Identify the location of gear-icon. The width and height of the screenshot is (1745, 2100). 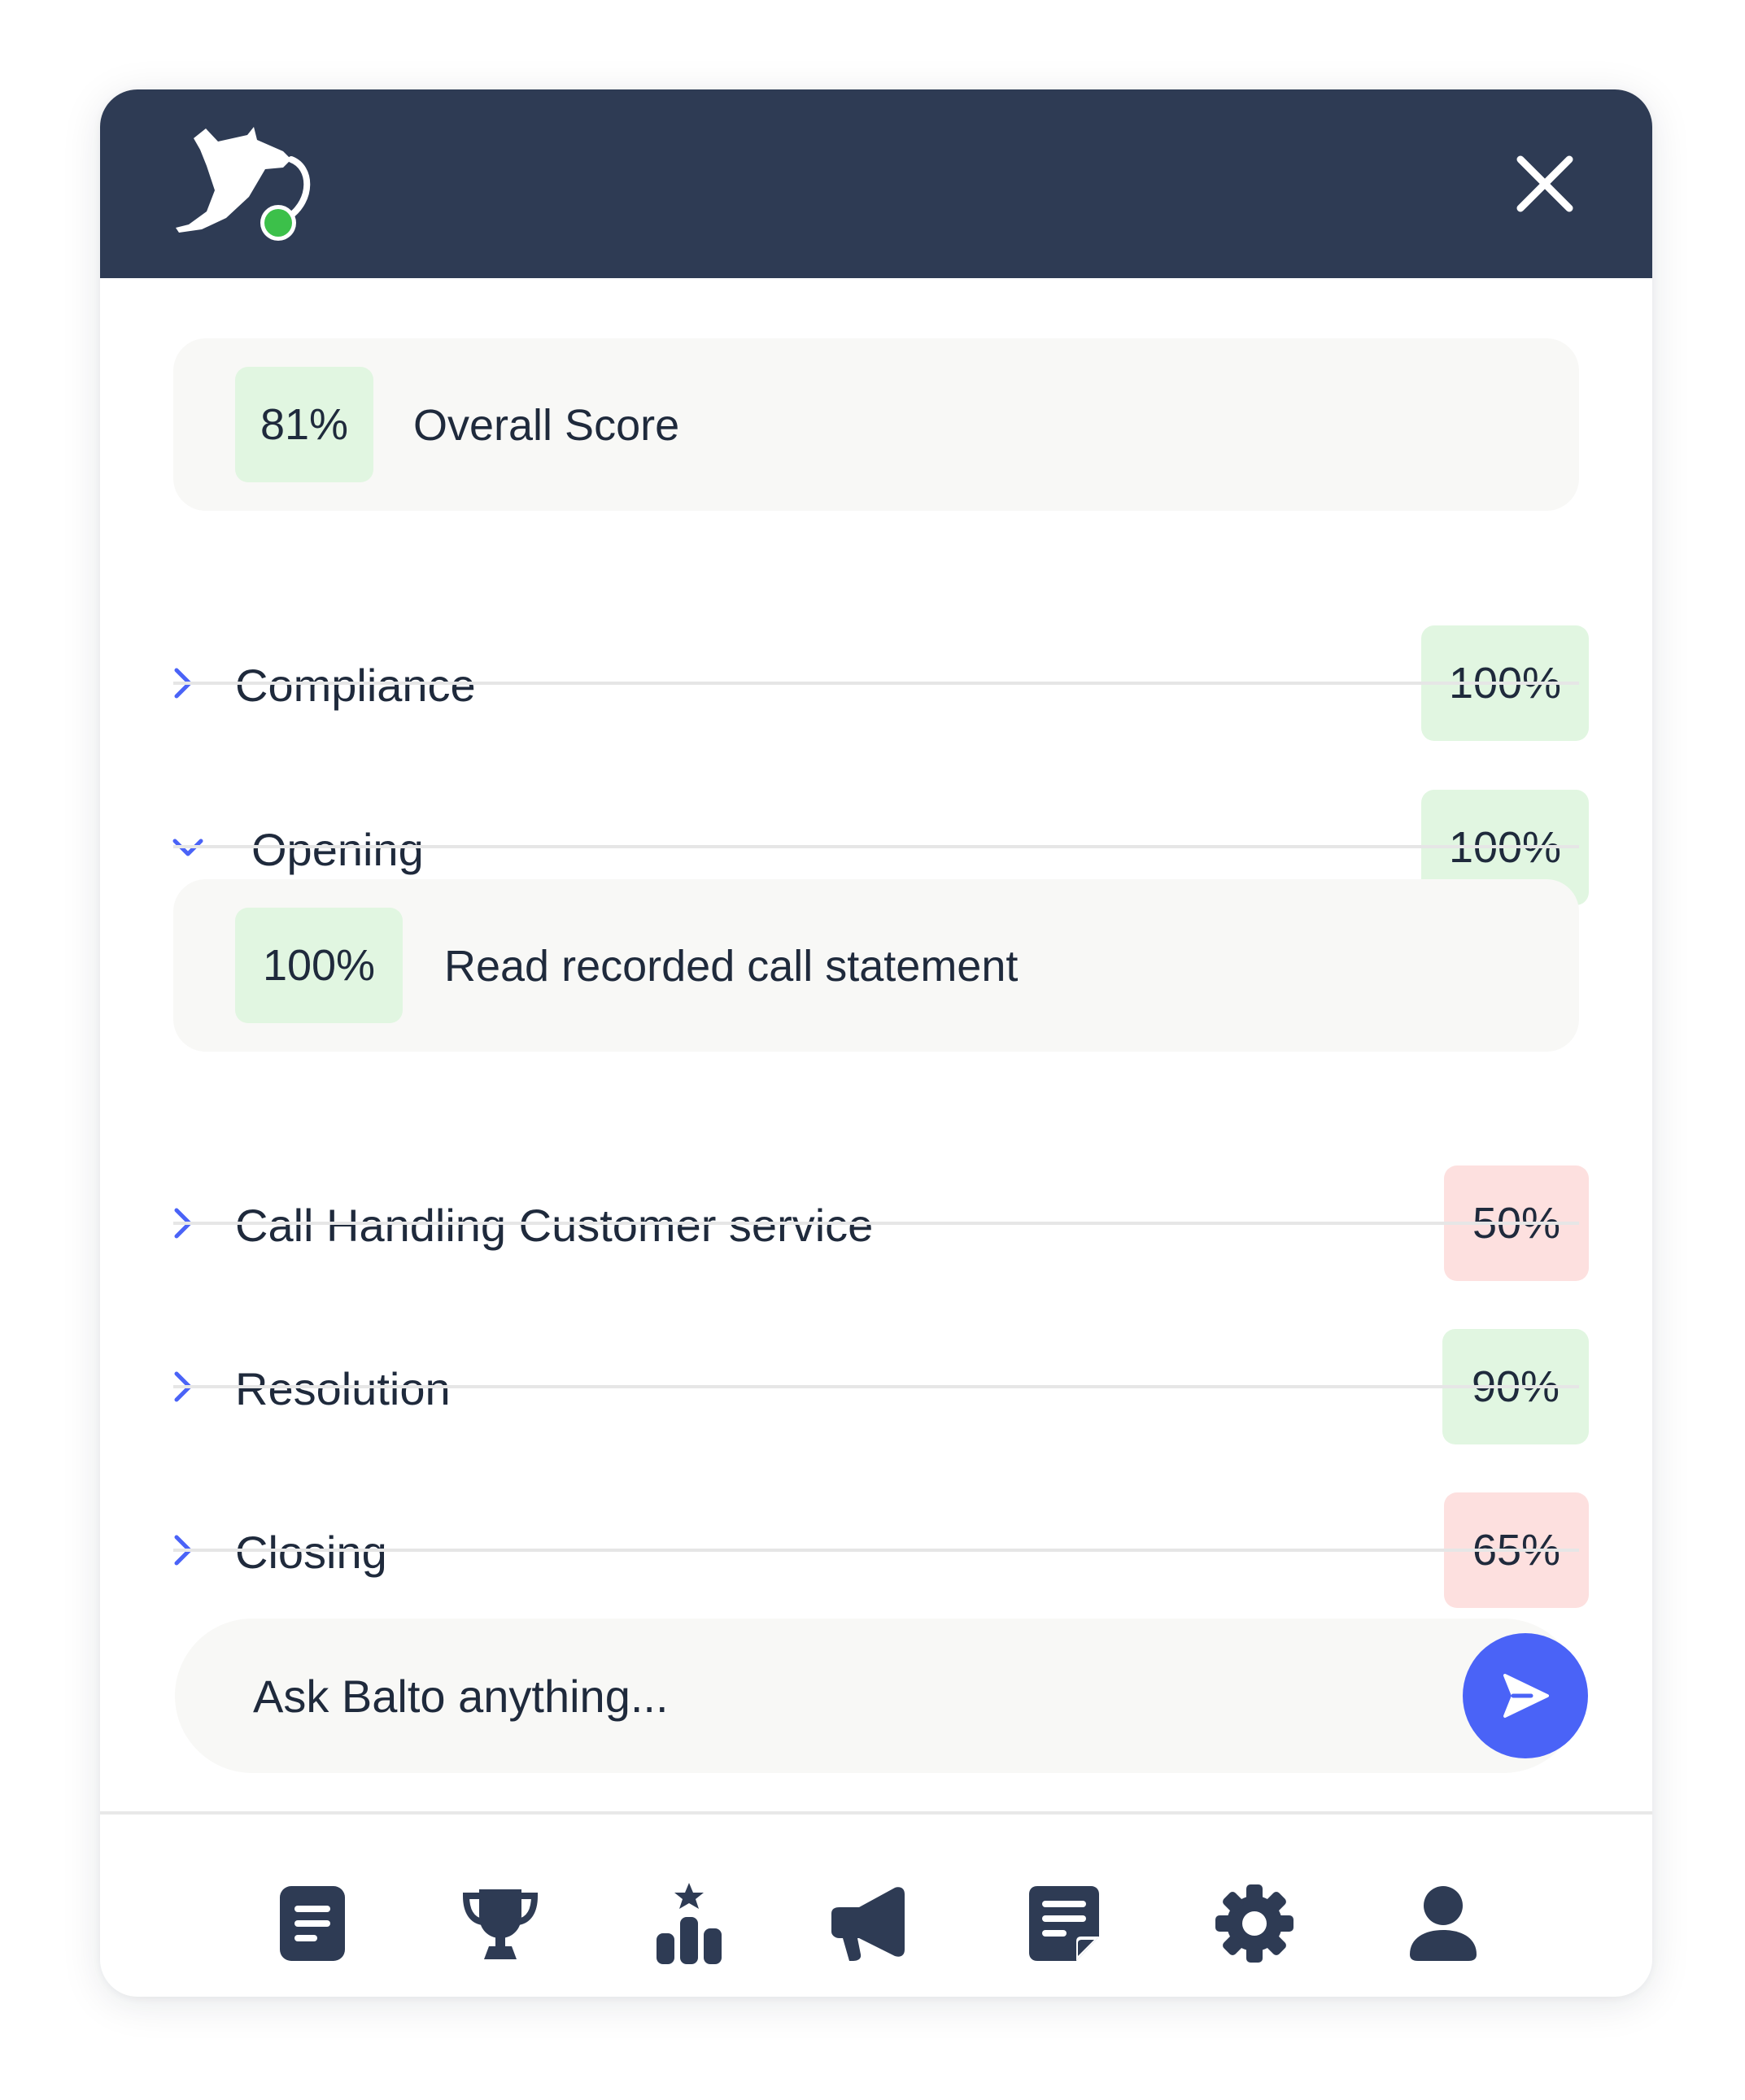
(1254, 1923).